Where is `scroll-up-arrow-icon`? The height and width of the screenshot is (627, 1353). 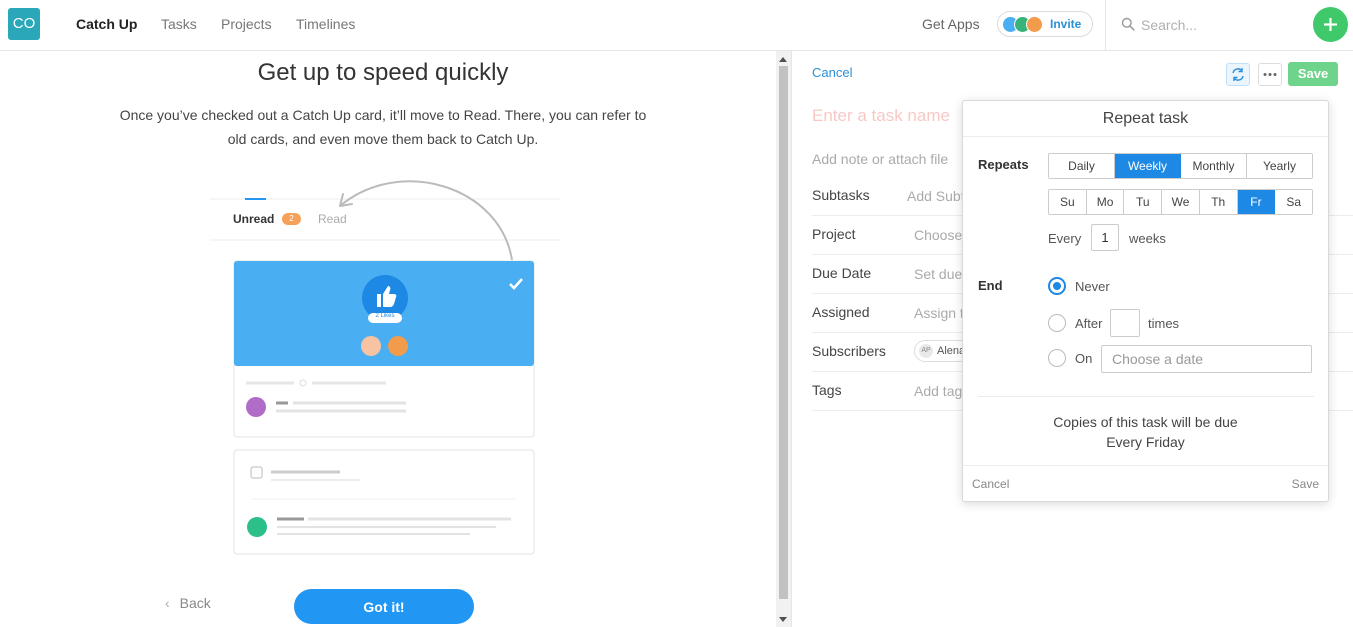 scroll-up-arrow-icon is located at coordinates (783, 59).